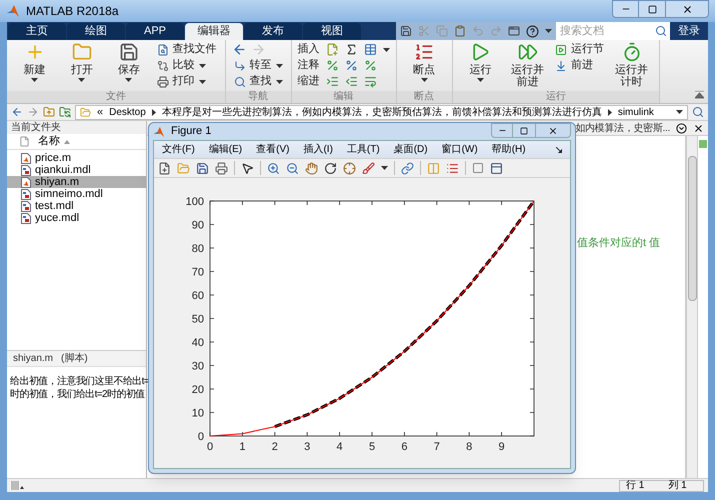 Image resolution: width=715 pixels, height=500 pixels. Describe the element at coordinates (76, 218) in the screenshot. I see `file-row: yuce.mdl` at that location.